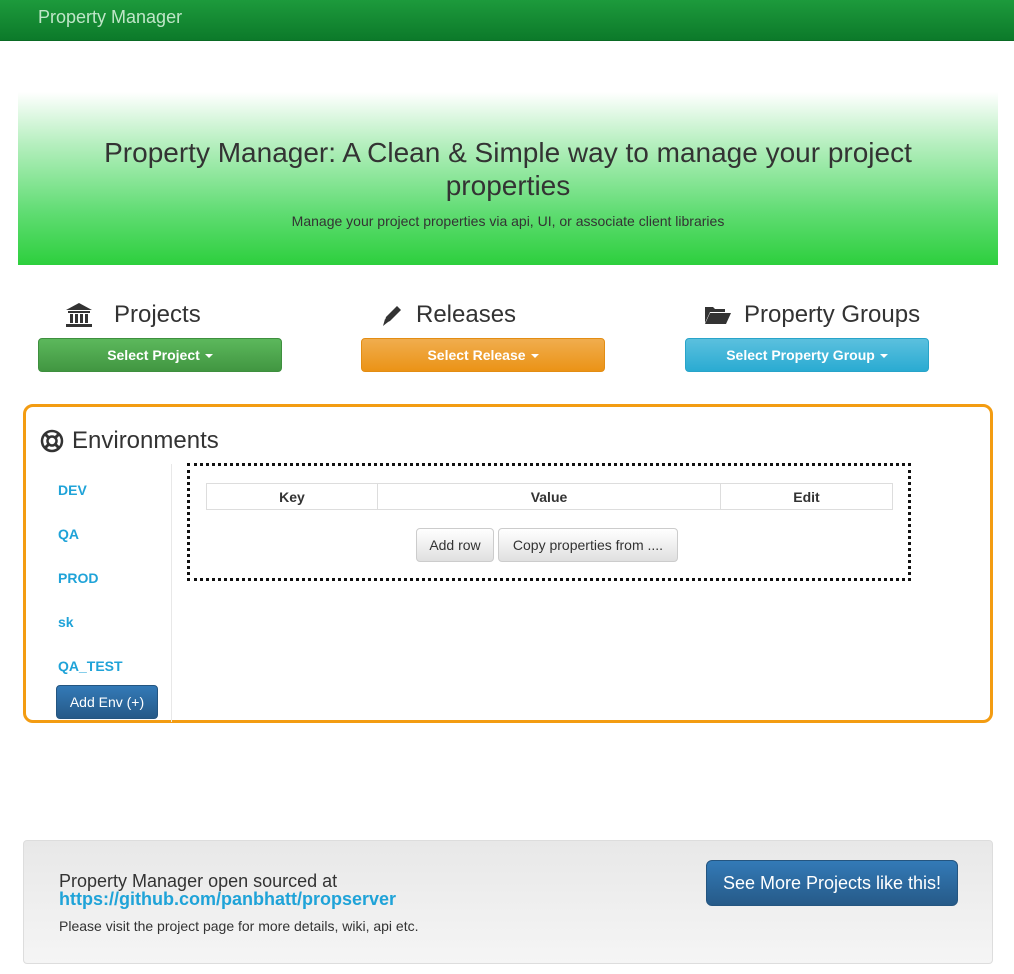  Describe the element at coordinates (66, 622) in the screenshot. I see `env-item-sk: sk` at that location.